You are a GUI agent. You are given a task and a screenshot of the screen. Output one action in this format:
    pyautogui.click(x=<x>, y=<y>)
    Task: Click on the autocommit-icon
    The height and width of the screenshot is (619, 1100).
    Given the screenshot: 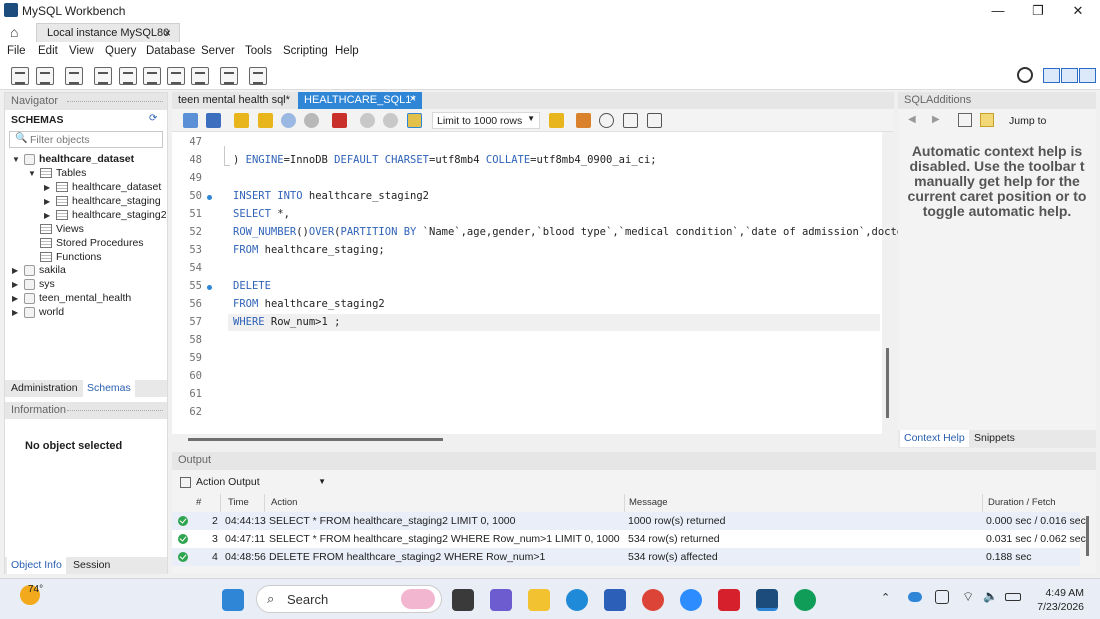 What is the action you would take?
    pyautogui.click(x=414, y=120)
    